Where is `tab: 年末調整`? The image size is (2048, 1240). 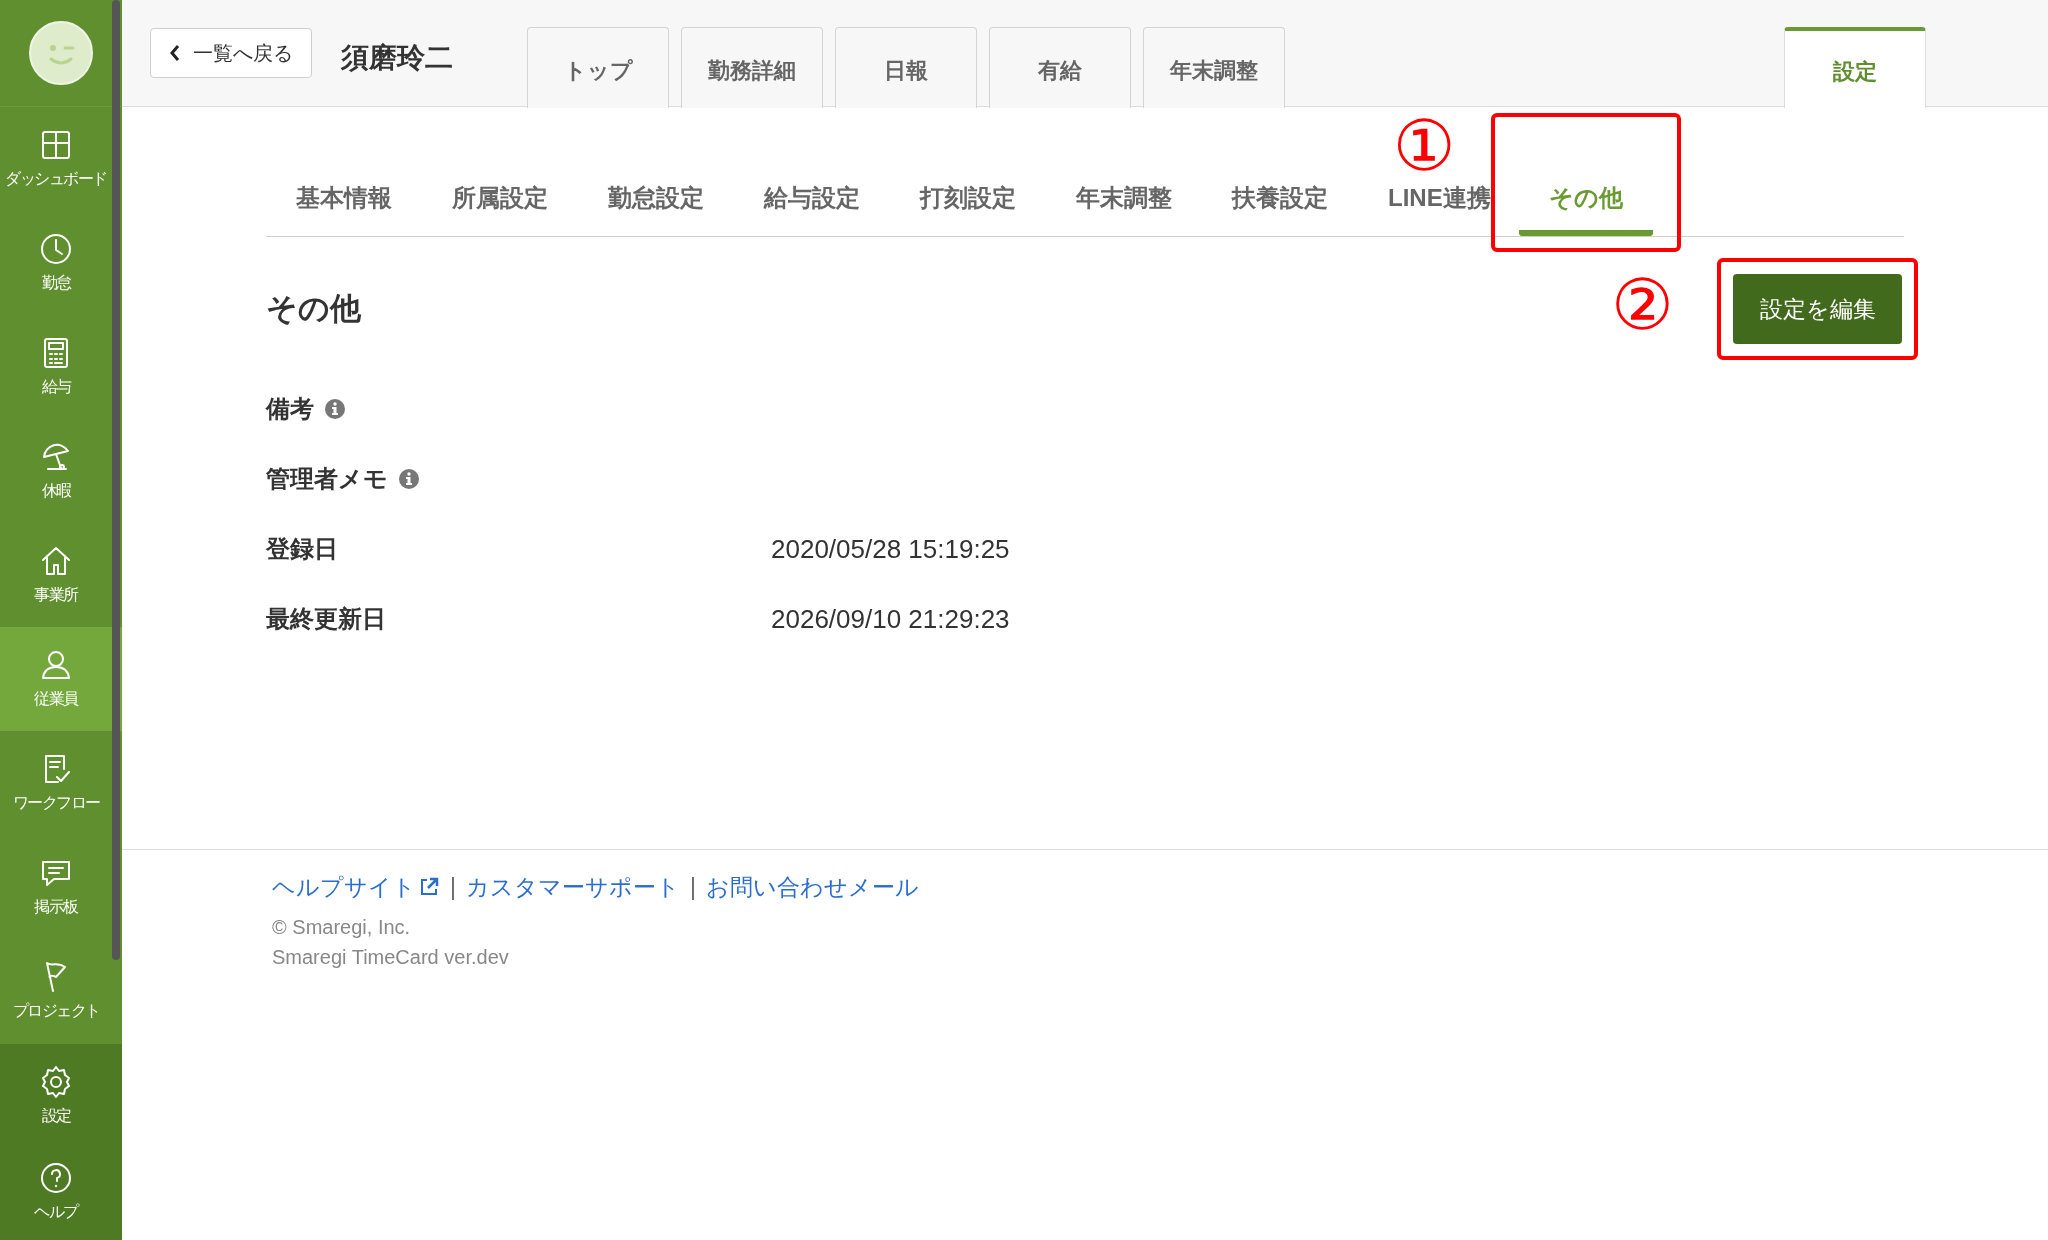 tab: 年末調整 is located at coordinates (1214, 67).